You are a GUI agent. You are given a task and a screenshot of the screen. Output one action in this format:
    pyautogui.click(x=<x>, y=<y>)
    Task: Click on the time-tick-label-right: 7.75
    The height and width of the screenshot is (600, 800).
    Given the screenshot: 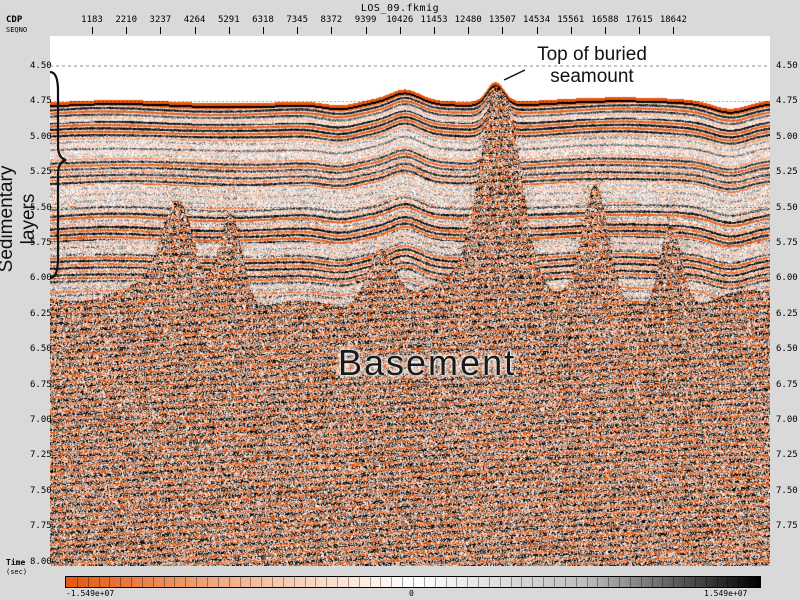 What is the action you would take?
    pyautogui.click(x=787, y=526)
    